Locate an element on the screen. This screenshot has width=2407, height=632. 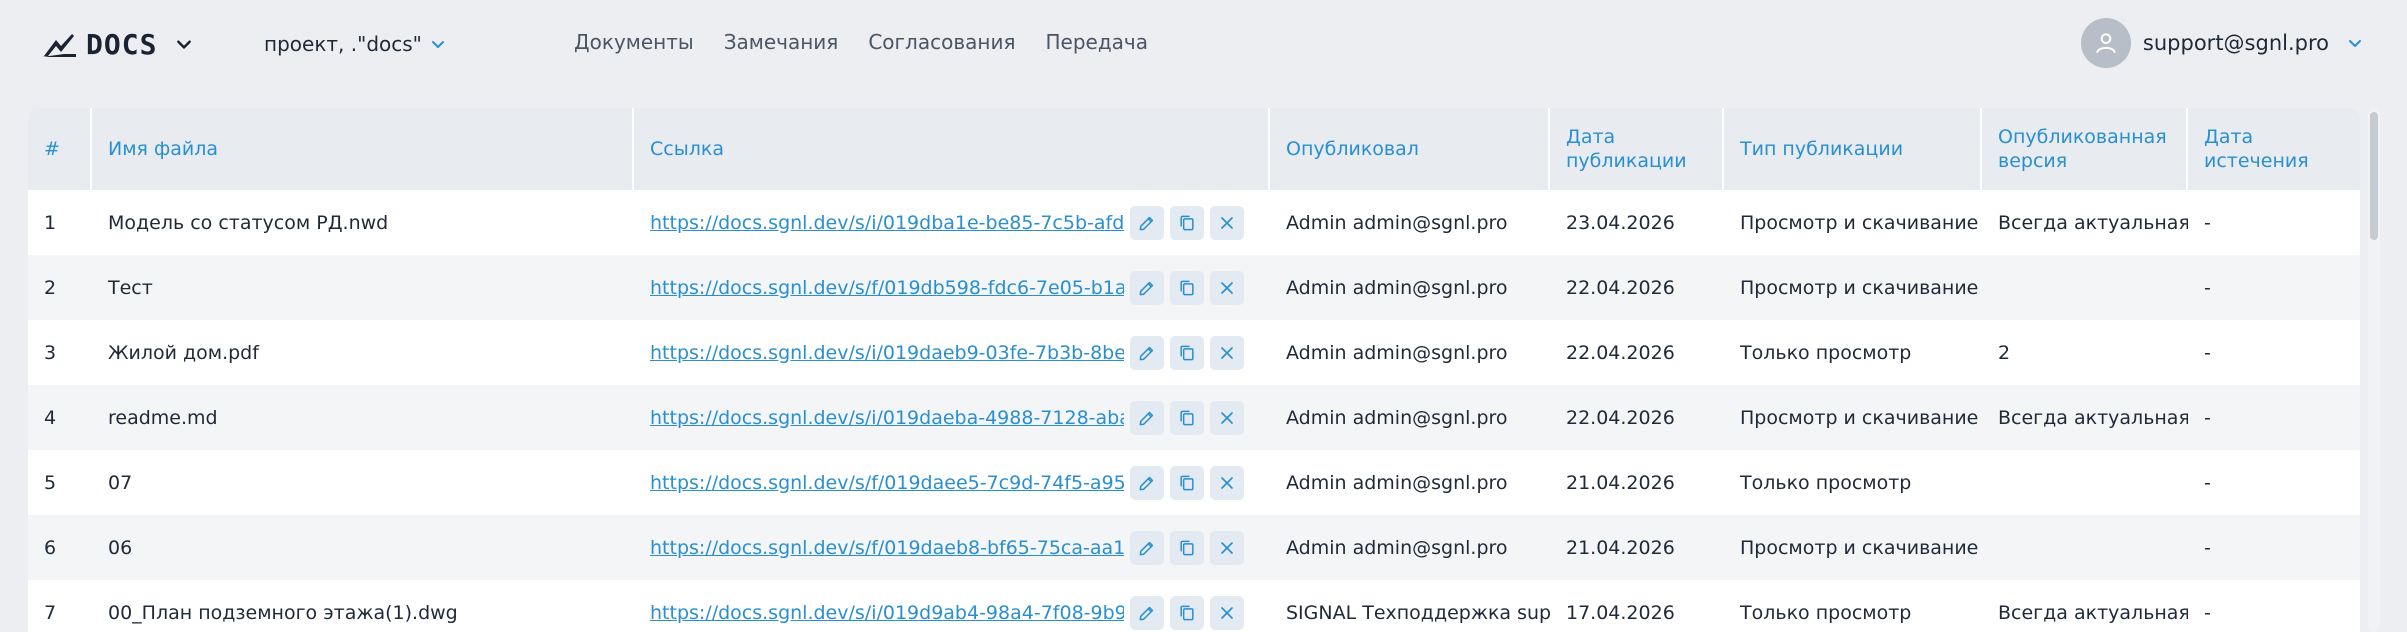
column-header-date: Дата публикации is located at coordinates (1637, 149).